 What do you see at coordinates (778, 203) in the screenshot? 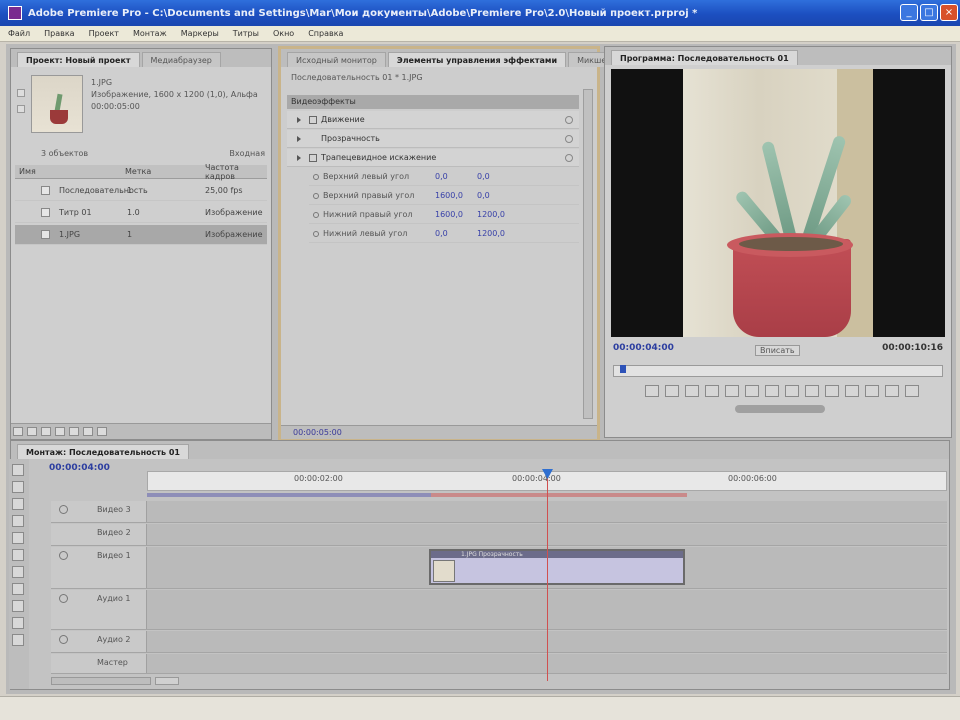
I see `program-viewer` at bounding box center [778, 203].